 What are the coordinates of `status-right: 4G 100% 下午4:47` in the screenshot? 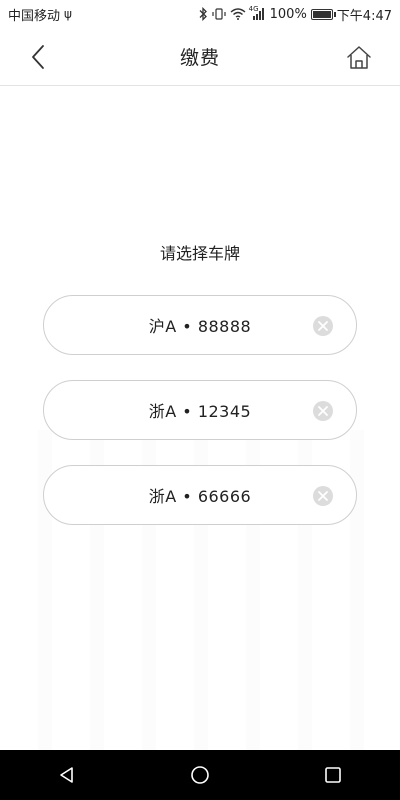 It's located at (299, 14).